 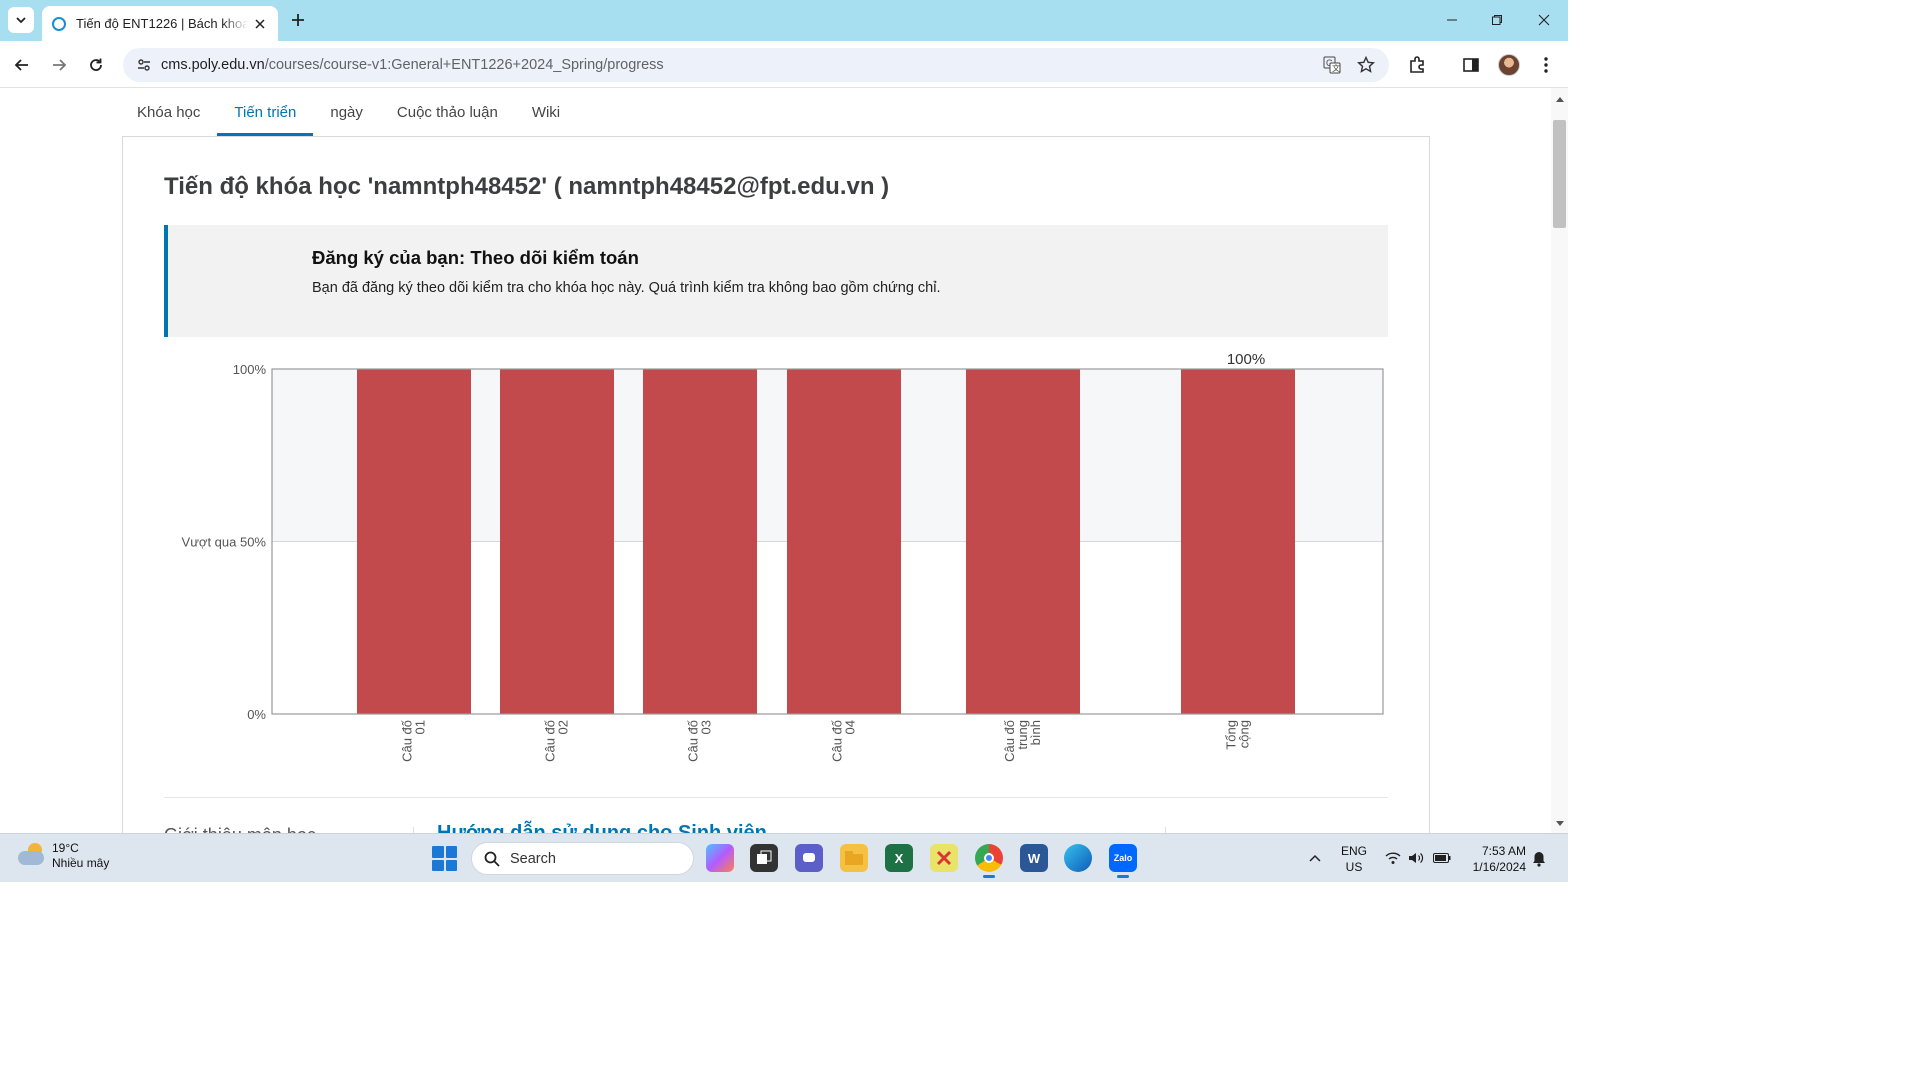 What do you see at coordinates (1315, 858) in the screenshot?
I see `show-hidden-icons-chevron-up-icon` at bounding box center [1315, 858].